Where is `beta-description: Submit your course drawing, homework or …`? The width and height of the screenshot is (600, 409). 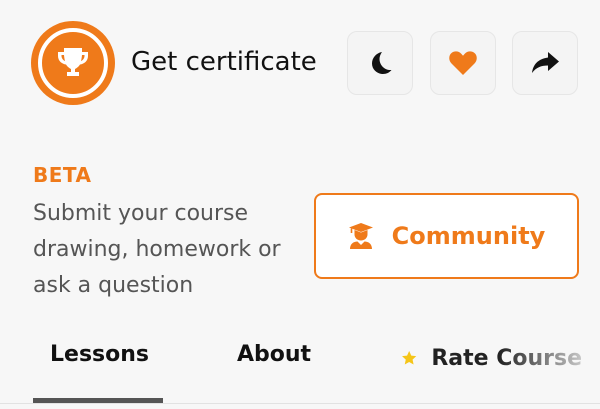
beta-description: Submit your course drawing, homework or … is located at coordinates (157, 249).